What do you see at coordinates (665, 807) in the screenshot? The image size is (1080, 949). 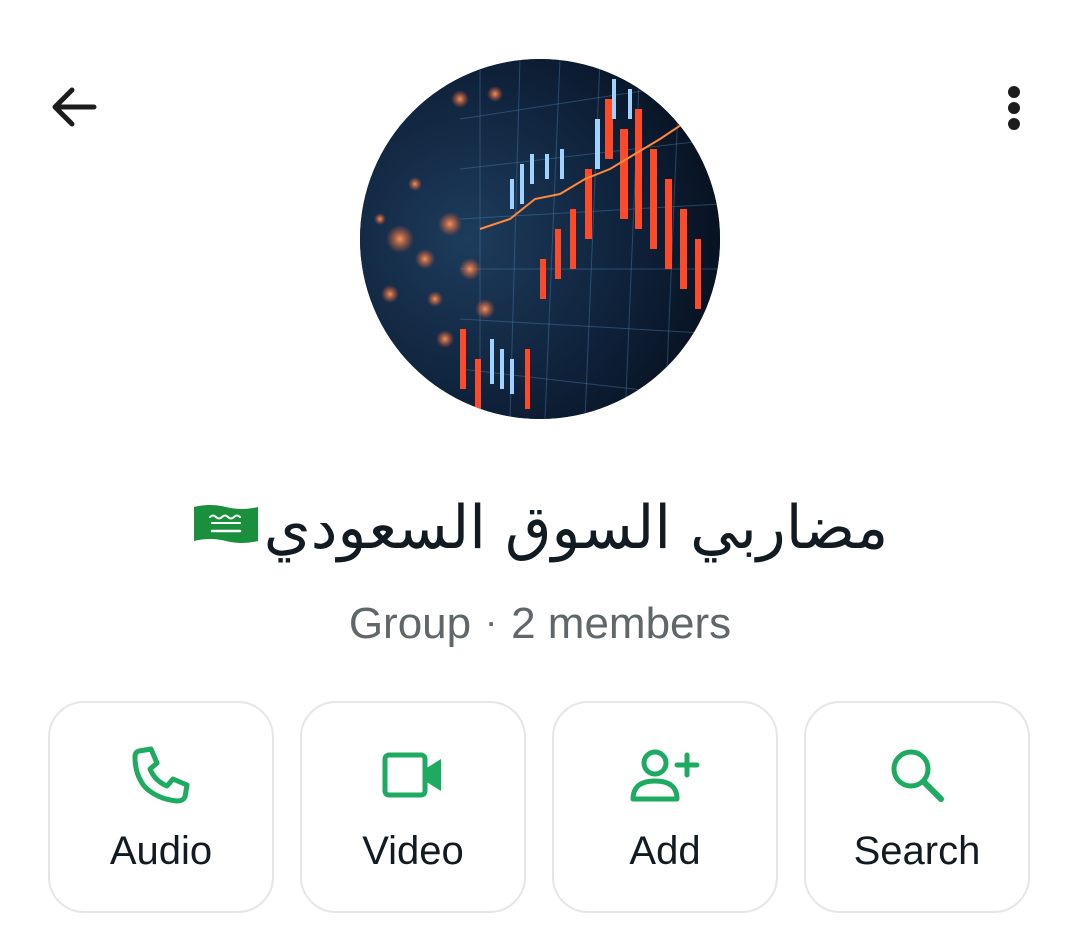 I see `add-member-button: Add` at bounding box center [665, 807].